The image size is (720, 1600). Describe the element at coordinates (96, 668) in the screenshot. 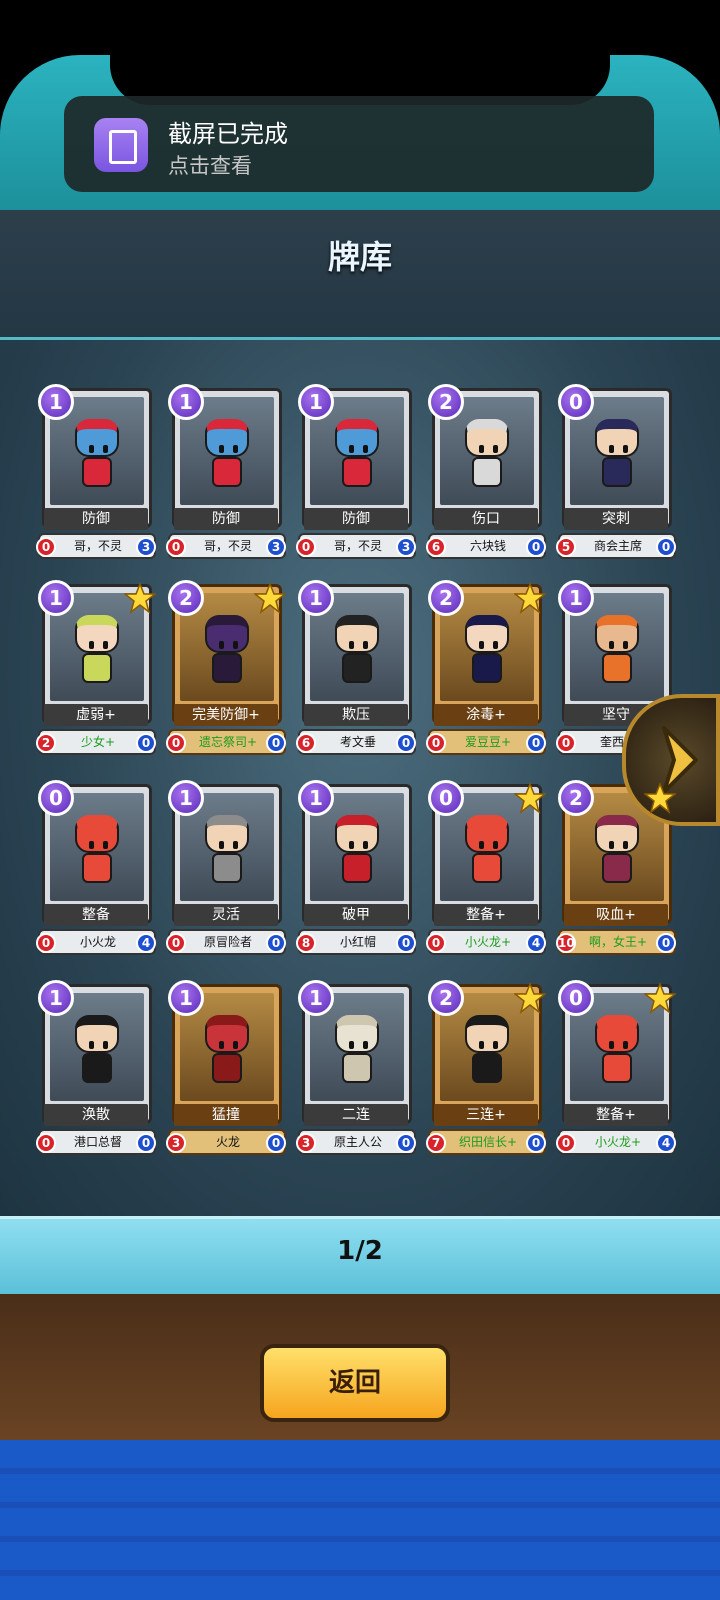

I see `card: 虚弱+ 2 少女+ 0 1` at that location.